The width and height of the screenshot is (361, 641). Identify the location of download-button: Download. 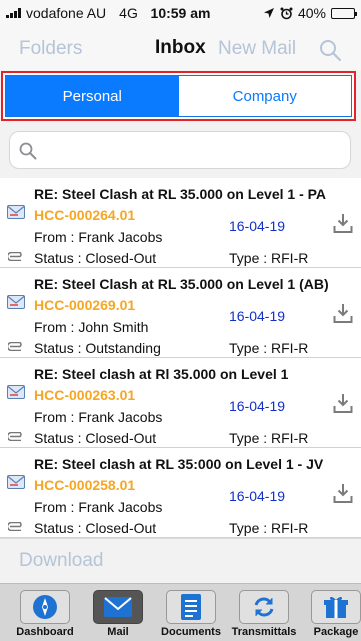
(61, 561).